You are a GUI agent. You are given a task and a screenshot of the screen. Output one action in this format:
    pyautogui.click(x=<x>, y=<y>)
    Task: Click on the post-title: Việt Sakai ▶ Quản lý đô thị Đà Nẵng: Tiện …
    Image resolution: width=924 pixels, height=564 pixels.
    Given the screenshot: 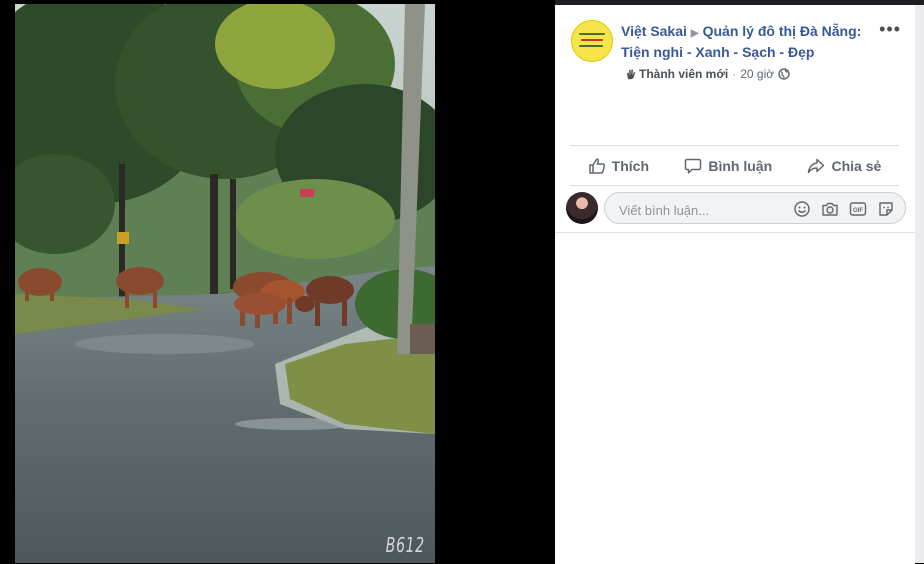 What is the action you would take?
    pyautogui.click(x=747, y=42)
    